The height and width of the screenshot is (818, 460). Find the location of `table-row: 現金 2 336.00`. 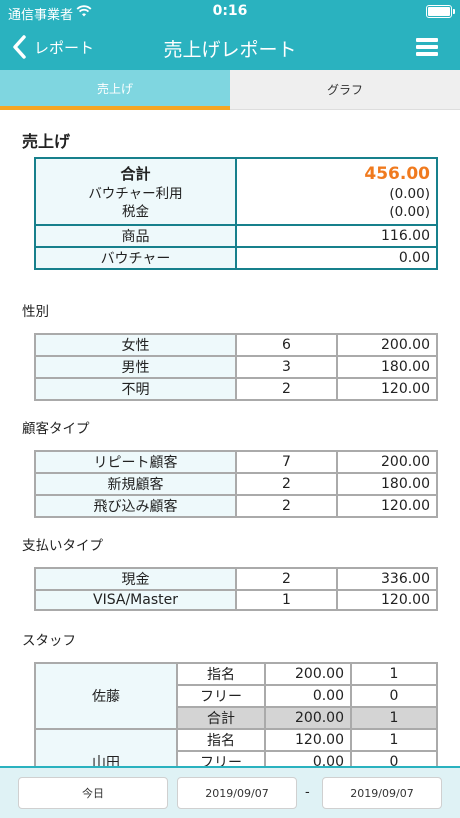

table-row: 現金 2 336.00 is located at coordinates (236, 579).